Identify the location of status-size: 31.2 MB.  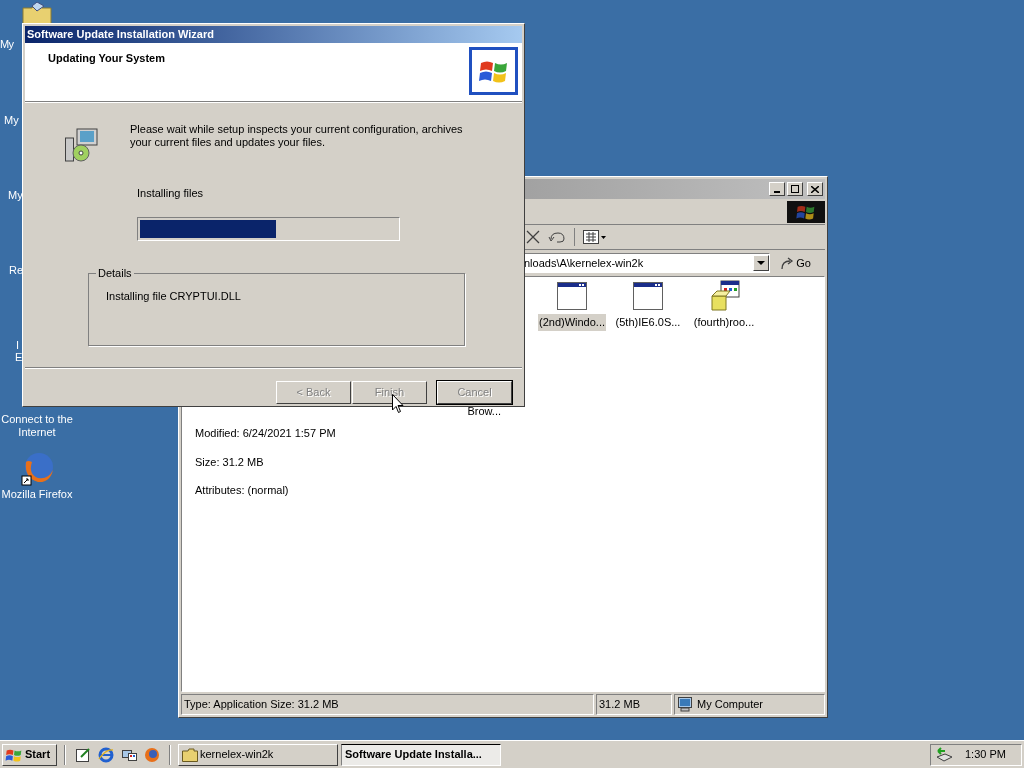
(634, 704).